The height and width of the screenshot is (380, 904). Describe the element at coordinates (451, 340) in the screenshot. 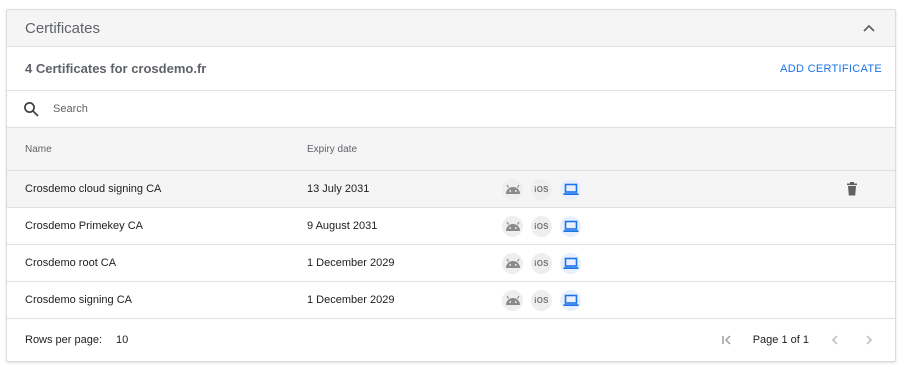

I see `table-footer: Rows per page: 10 Page 1 of 1` at that location.